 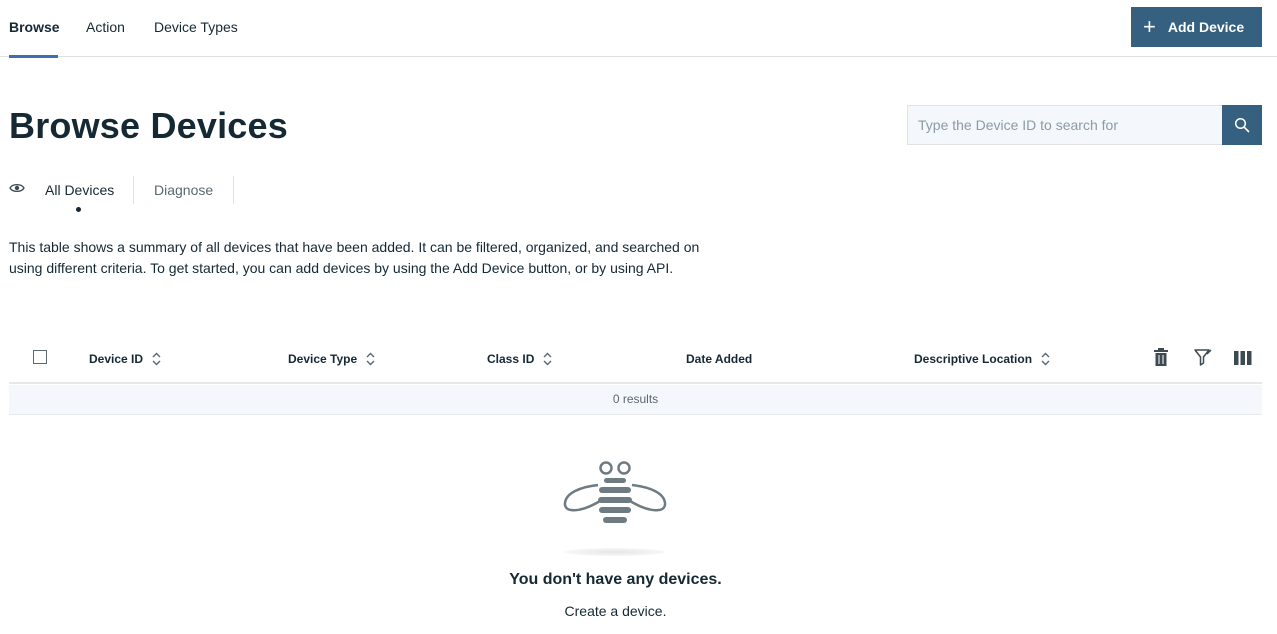 What do you see at coordinates (125, 359) in the screenshot?
I see `column-device-id: Device ID` at bounding box center [125, 359].